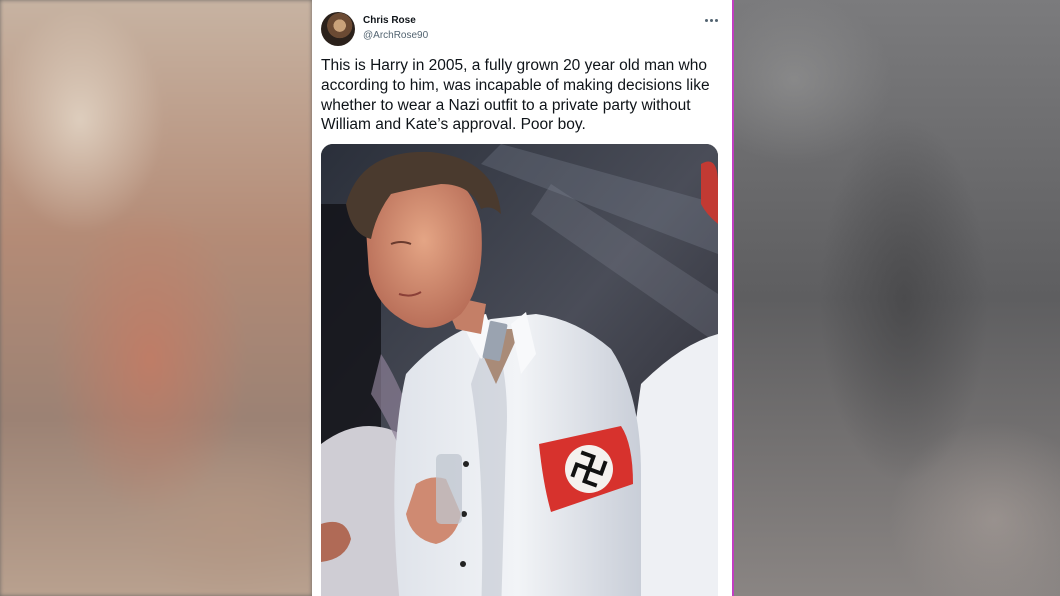  I want to click on more-horizontal-icon, so click(706, 20).